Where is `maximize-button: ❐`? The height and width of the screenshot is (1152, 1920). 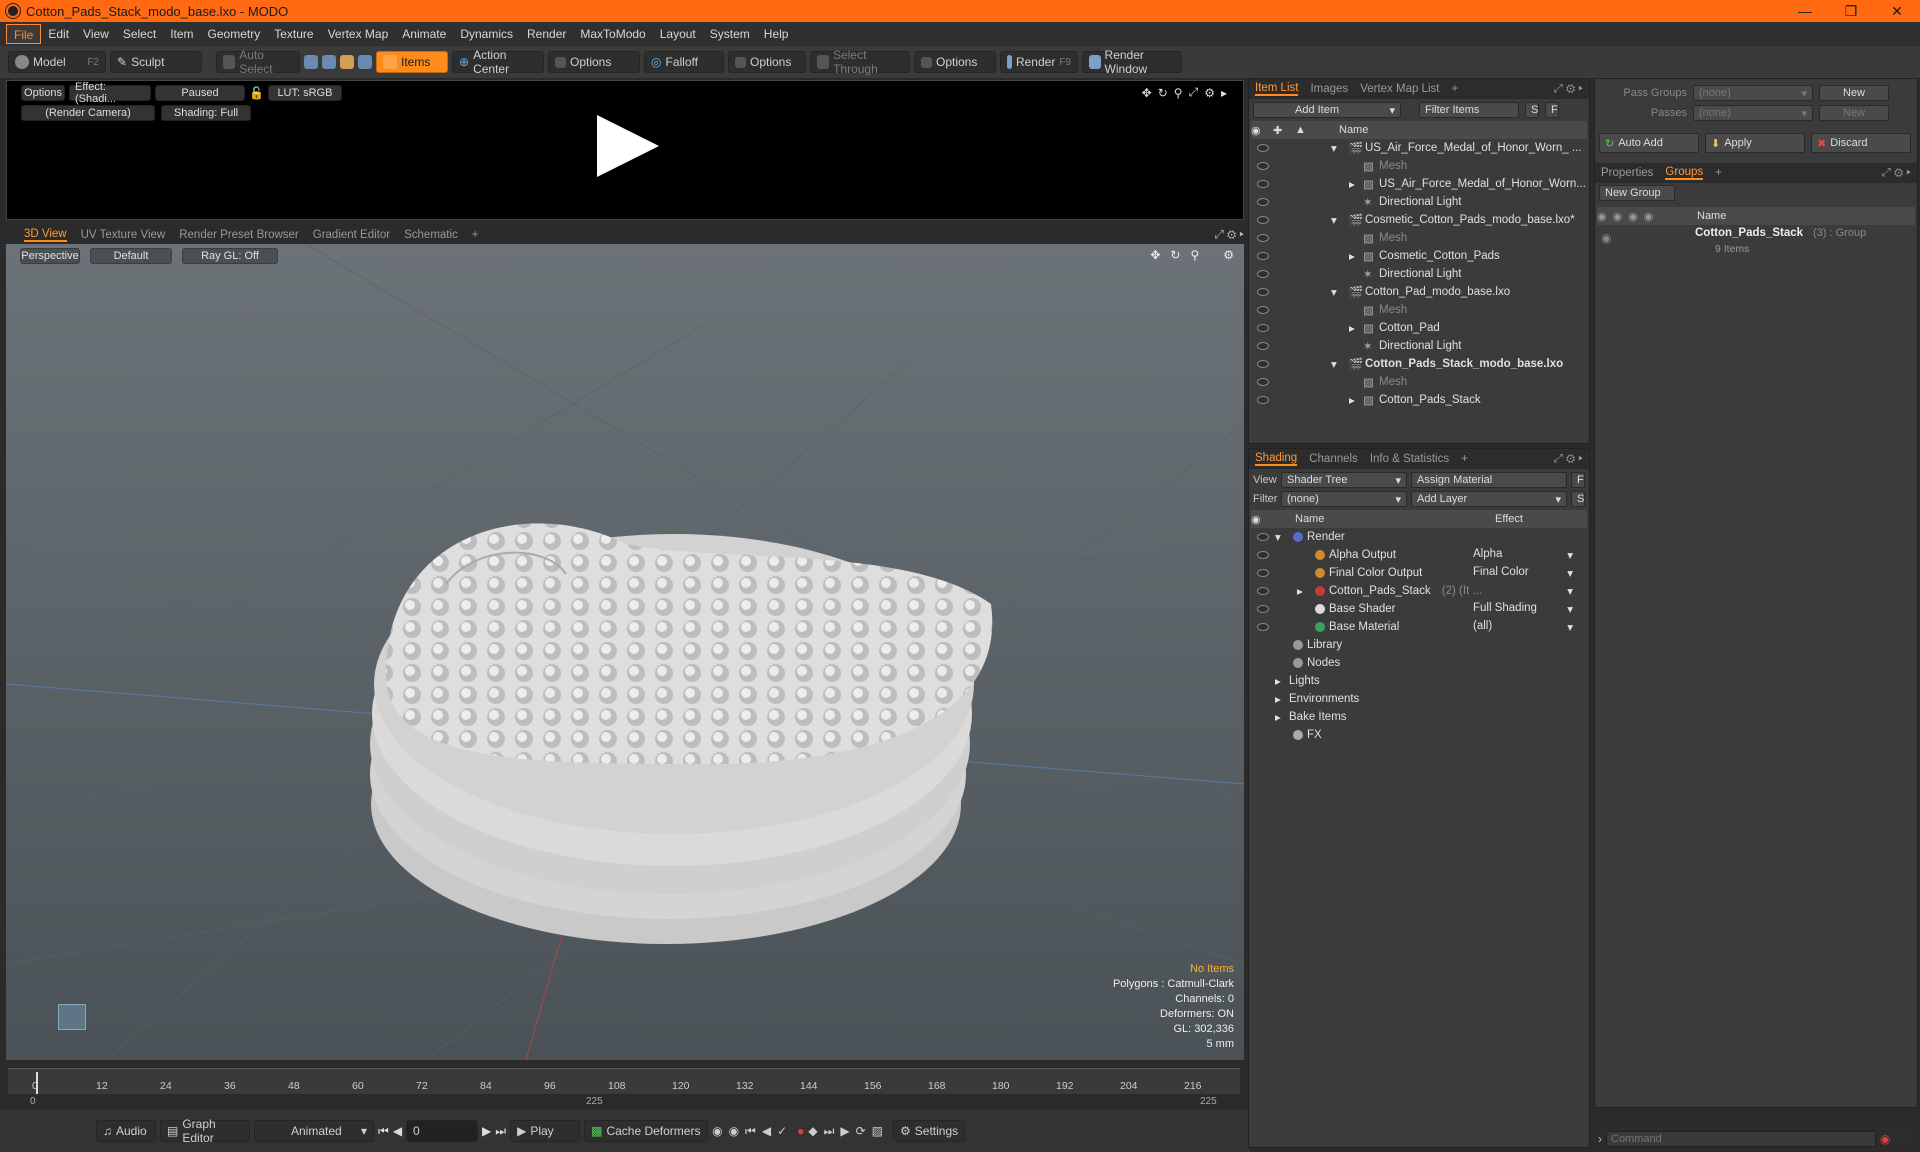 maximize-button: ❐ is located at coordinates (1851, 11).